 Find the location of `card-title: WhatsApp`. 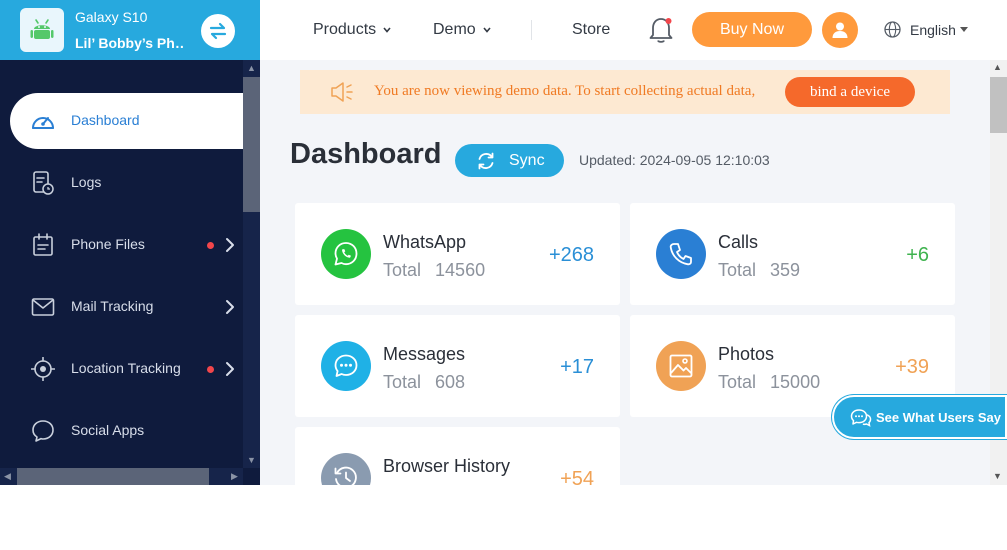

card-title: WhatsApp is located at coordinates (425, 242).